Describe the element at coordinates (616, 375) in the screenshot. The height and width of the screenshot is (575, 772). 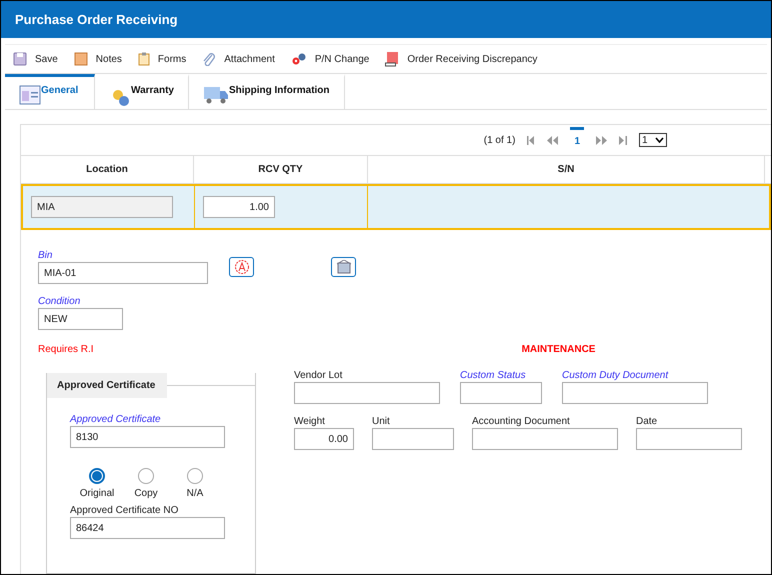
I see `field-label: Custom Duty Document` at that location.